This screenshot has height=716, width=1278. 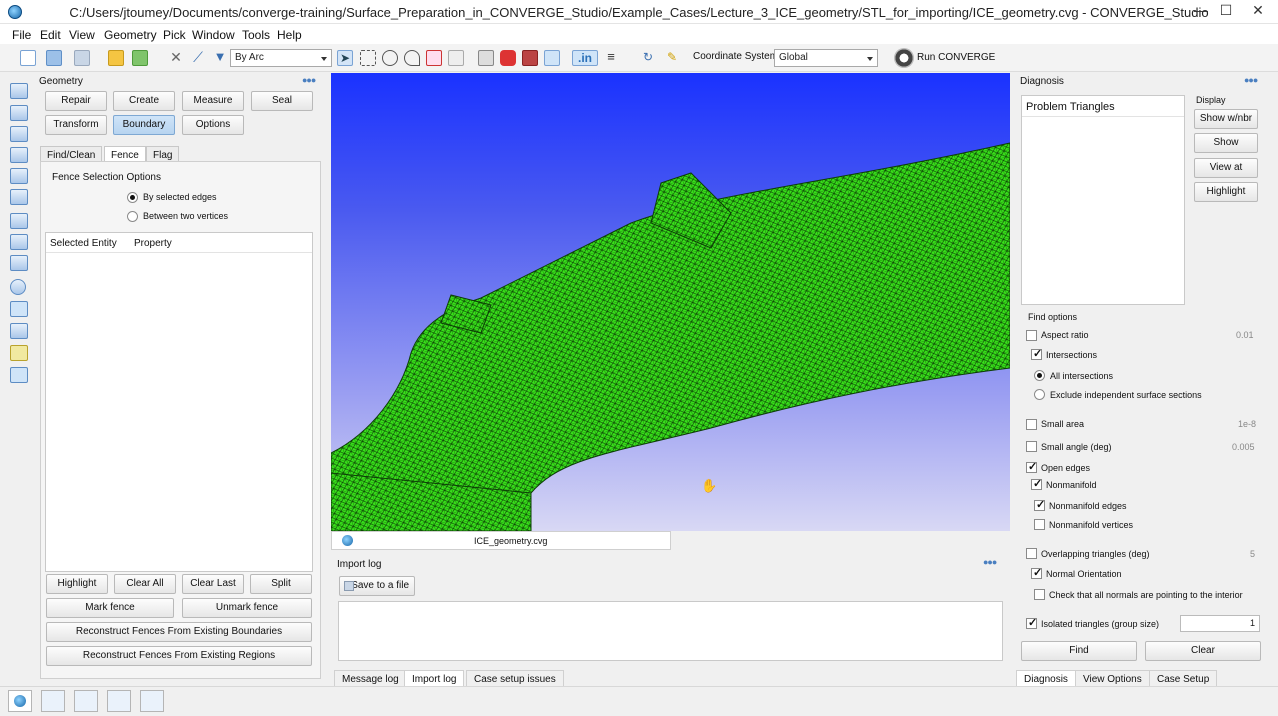 I want to click on intersections-checkbox, so click(x=1036, y=353).